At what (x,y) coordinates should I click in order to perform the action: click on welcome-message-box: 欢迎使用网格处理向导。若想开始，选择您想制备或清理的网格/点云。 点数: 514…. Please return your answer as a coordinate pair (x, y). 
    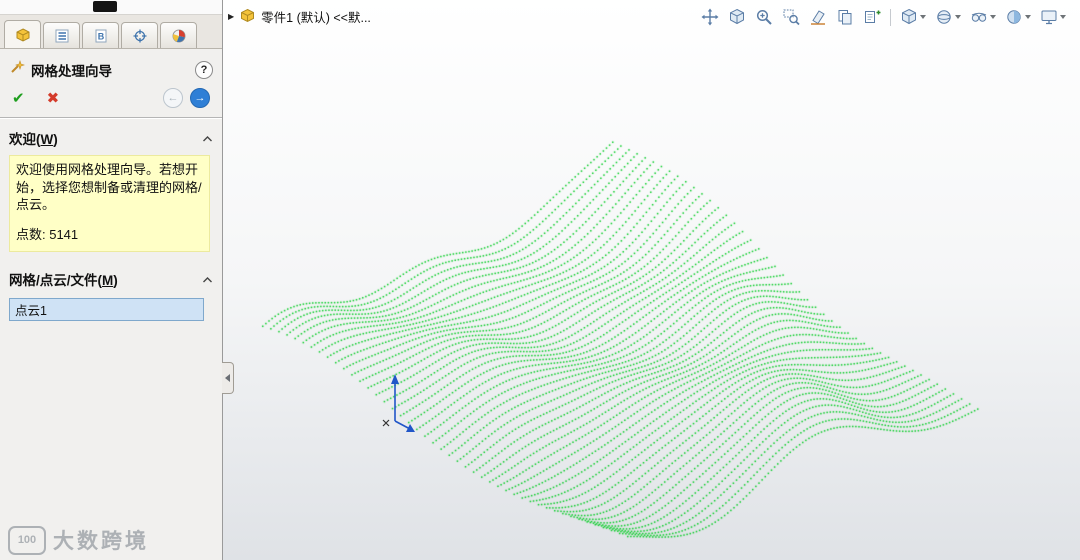
    Looking at the image, I should click on (109, 204).